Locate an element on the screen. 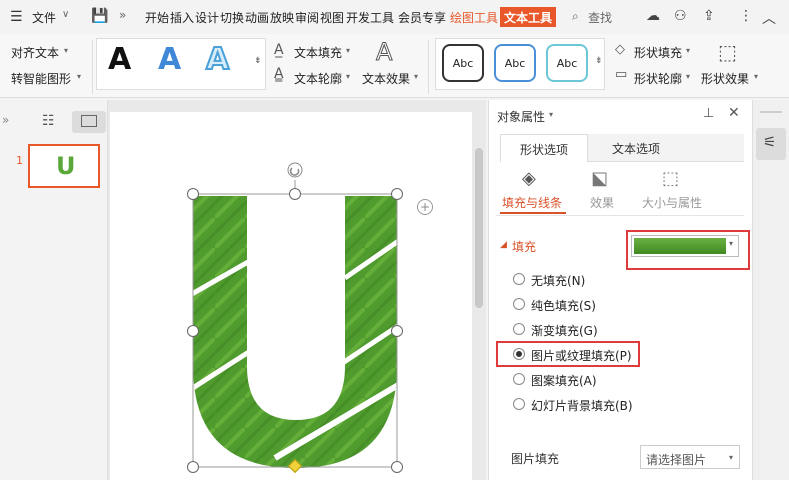 This screenshot has height=480, width=789. add-icon: + is located at coordinates (425, 207).